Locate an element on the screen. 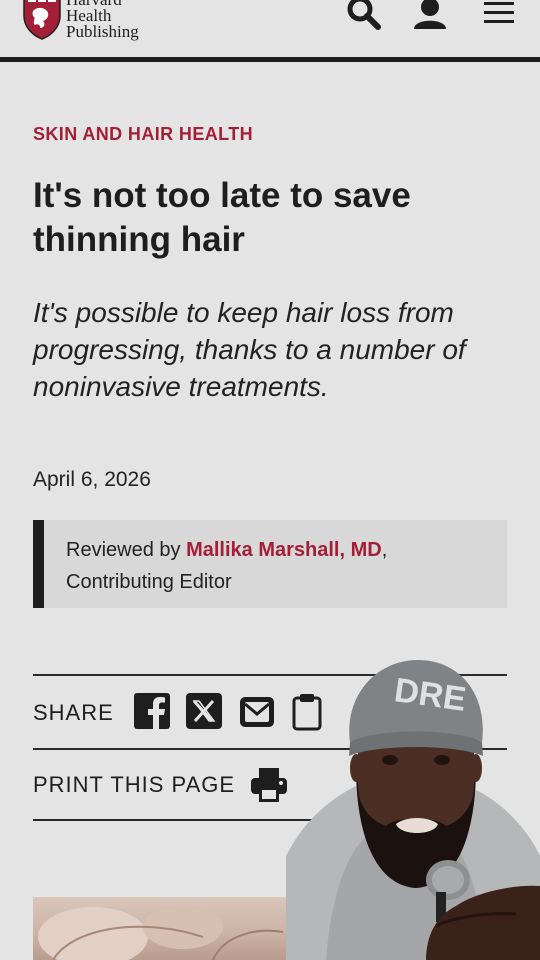 The image size is (540, 960). printer-icon is located at coordinates (269, 785).